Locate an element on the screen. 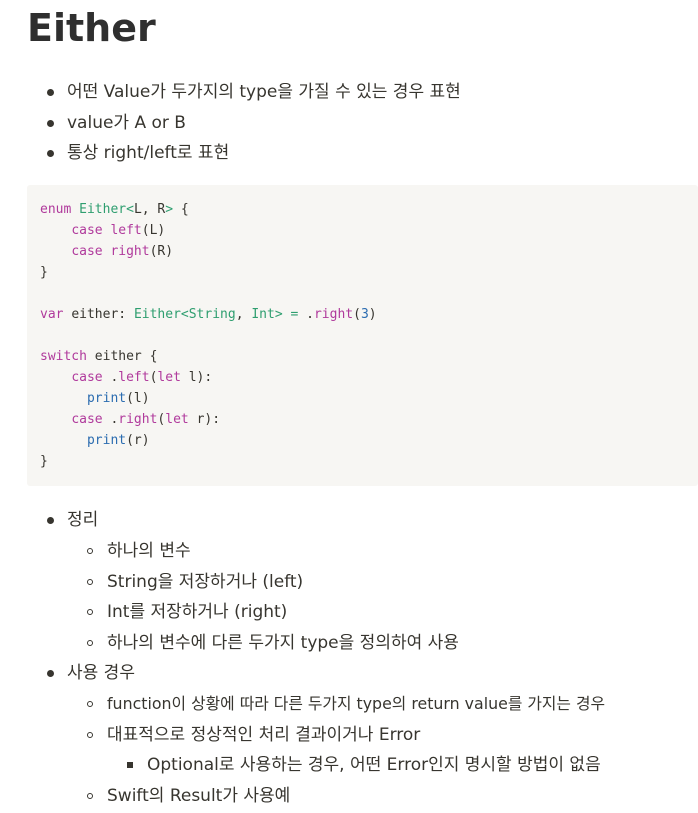 The width and height of the screenshot is (698, 813). page-title: Either is located at coordinates (91, 28).